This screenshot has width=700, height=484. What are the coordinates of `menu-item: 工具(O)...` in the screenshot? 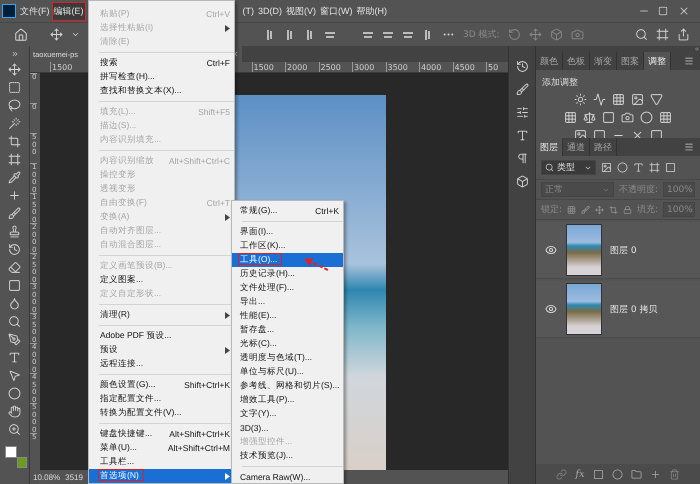 It's located at (287, 260).